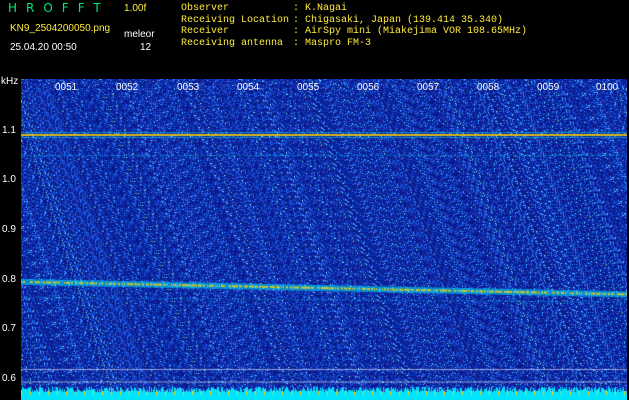 The height and width of the screenshot is (400, 629). I want to click on time-tick-label: 0054, so click(248, 87).